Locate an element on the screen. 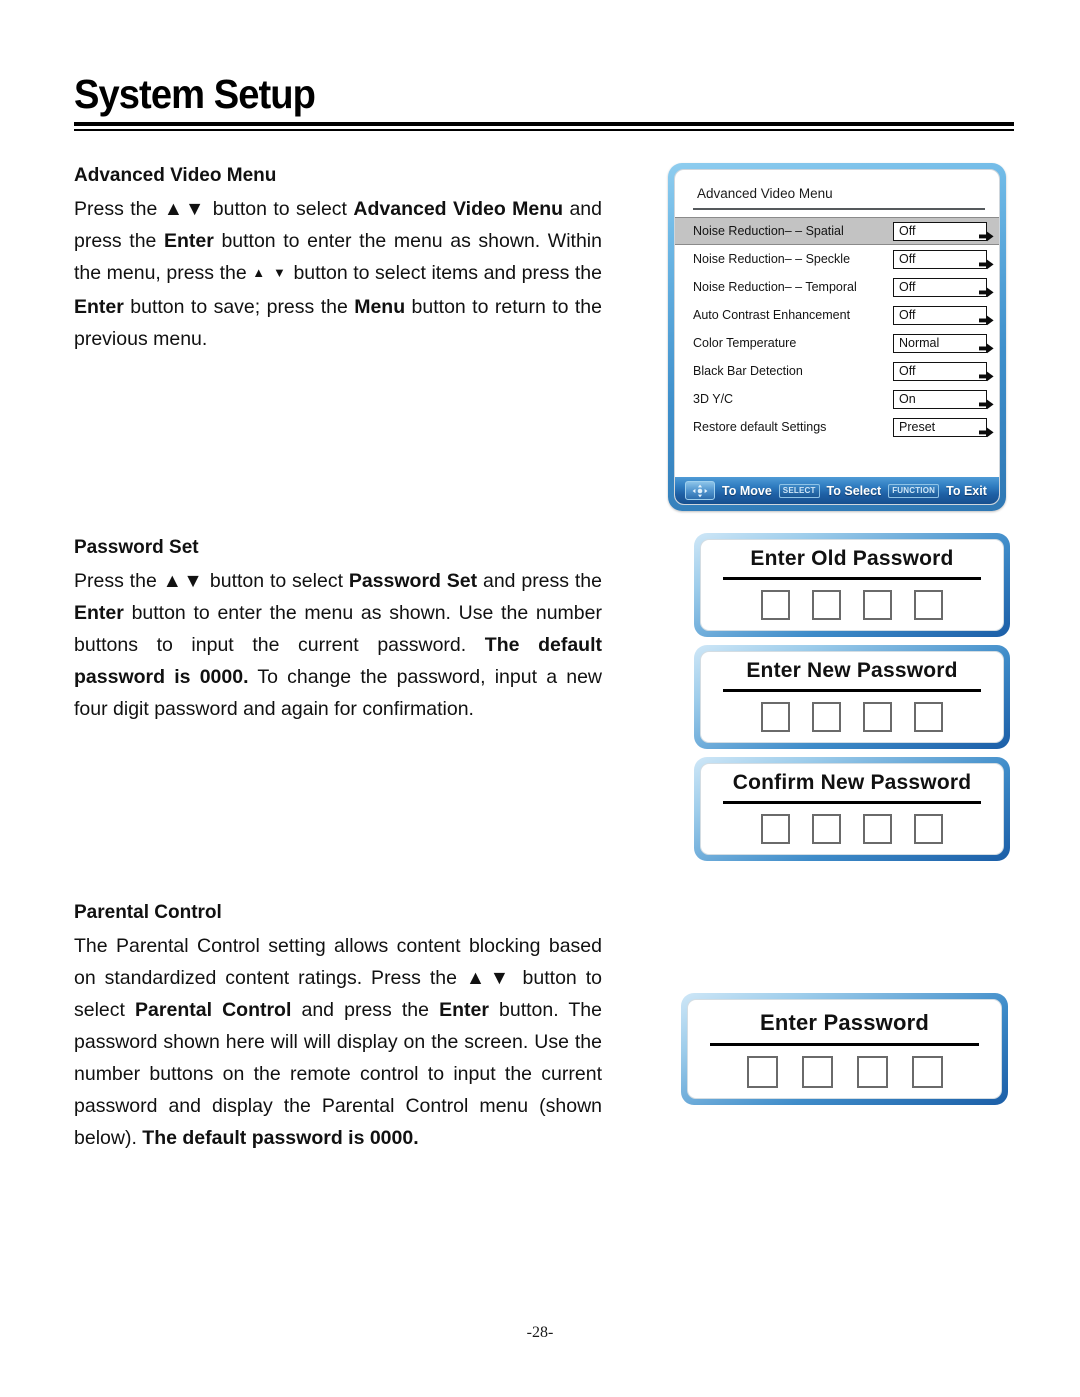  title-rule-thin is located at coordinates (544, 130).